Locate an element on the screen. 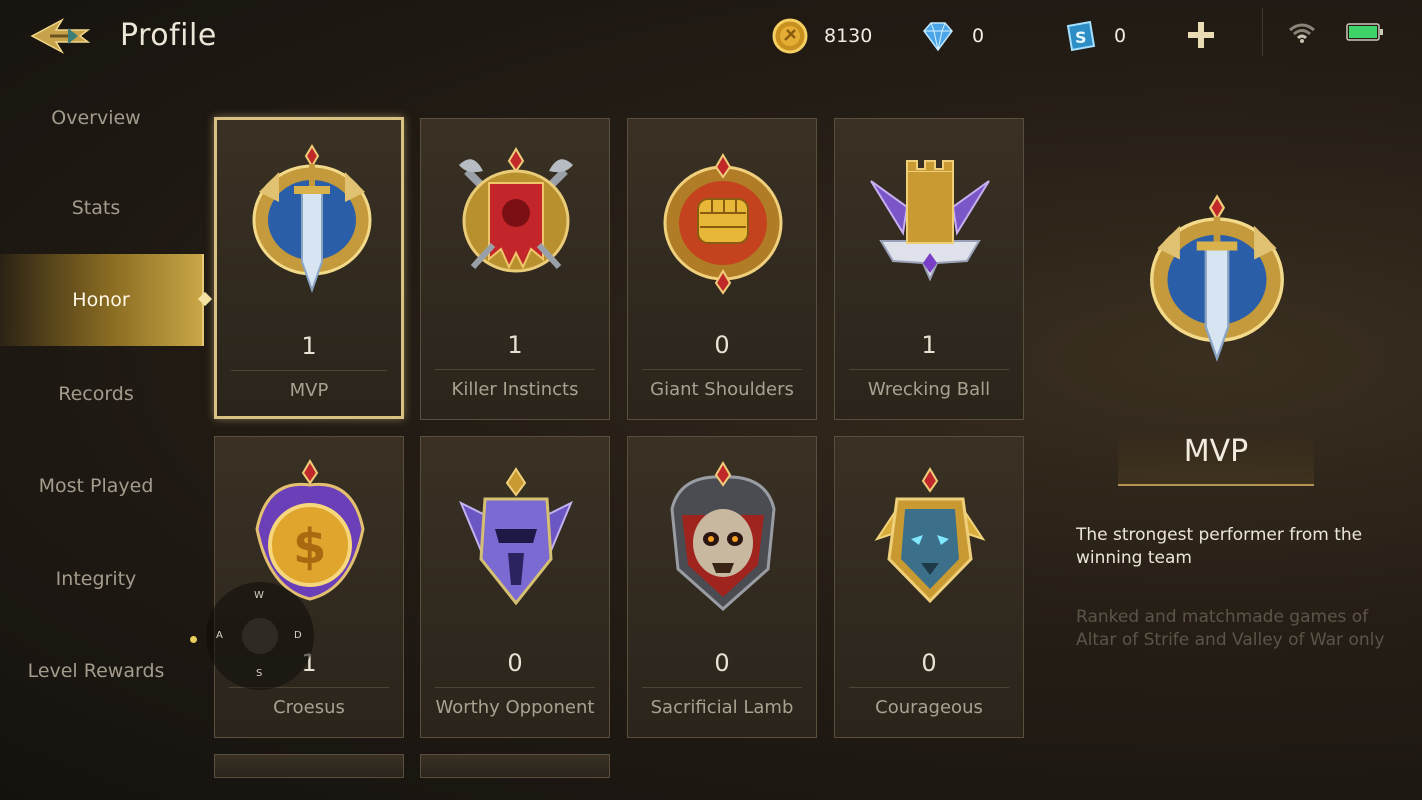 The height and width of the screenshot is (800, 1422). diamond-currency: 0 is located at coordinates (952, 36).